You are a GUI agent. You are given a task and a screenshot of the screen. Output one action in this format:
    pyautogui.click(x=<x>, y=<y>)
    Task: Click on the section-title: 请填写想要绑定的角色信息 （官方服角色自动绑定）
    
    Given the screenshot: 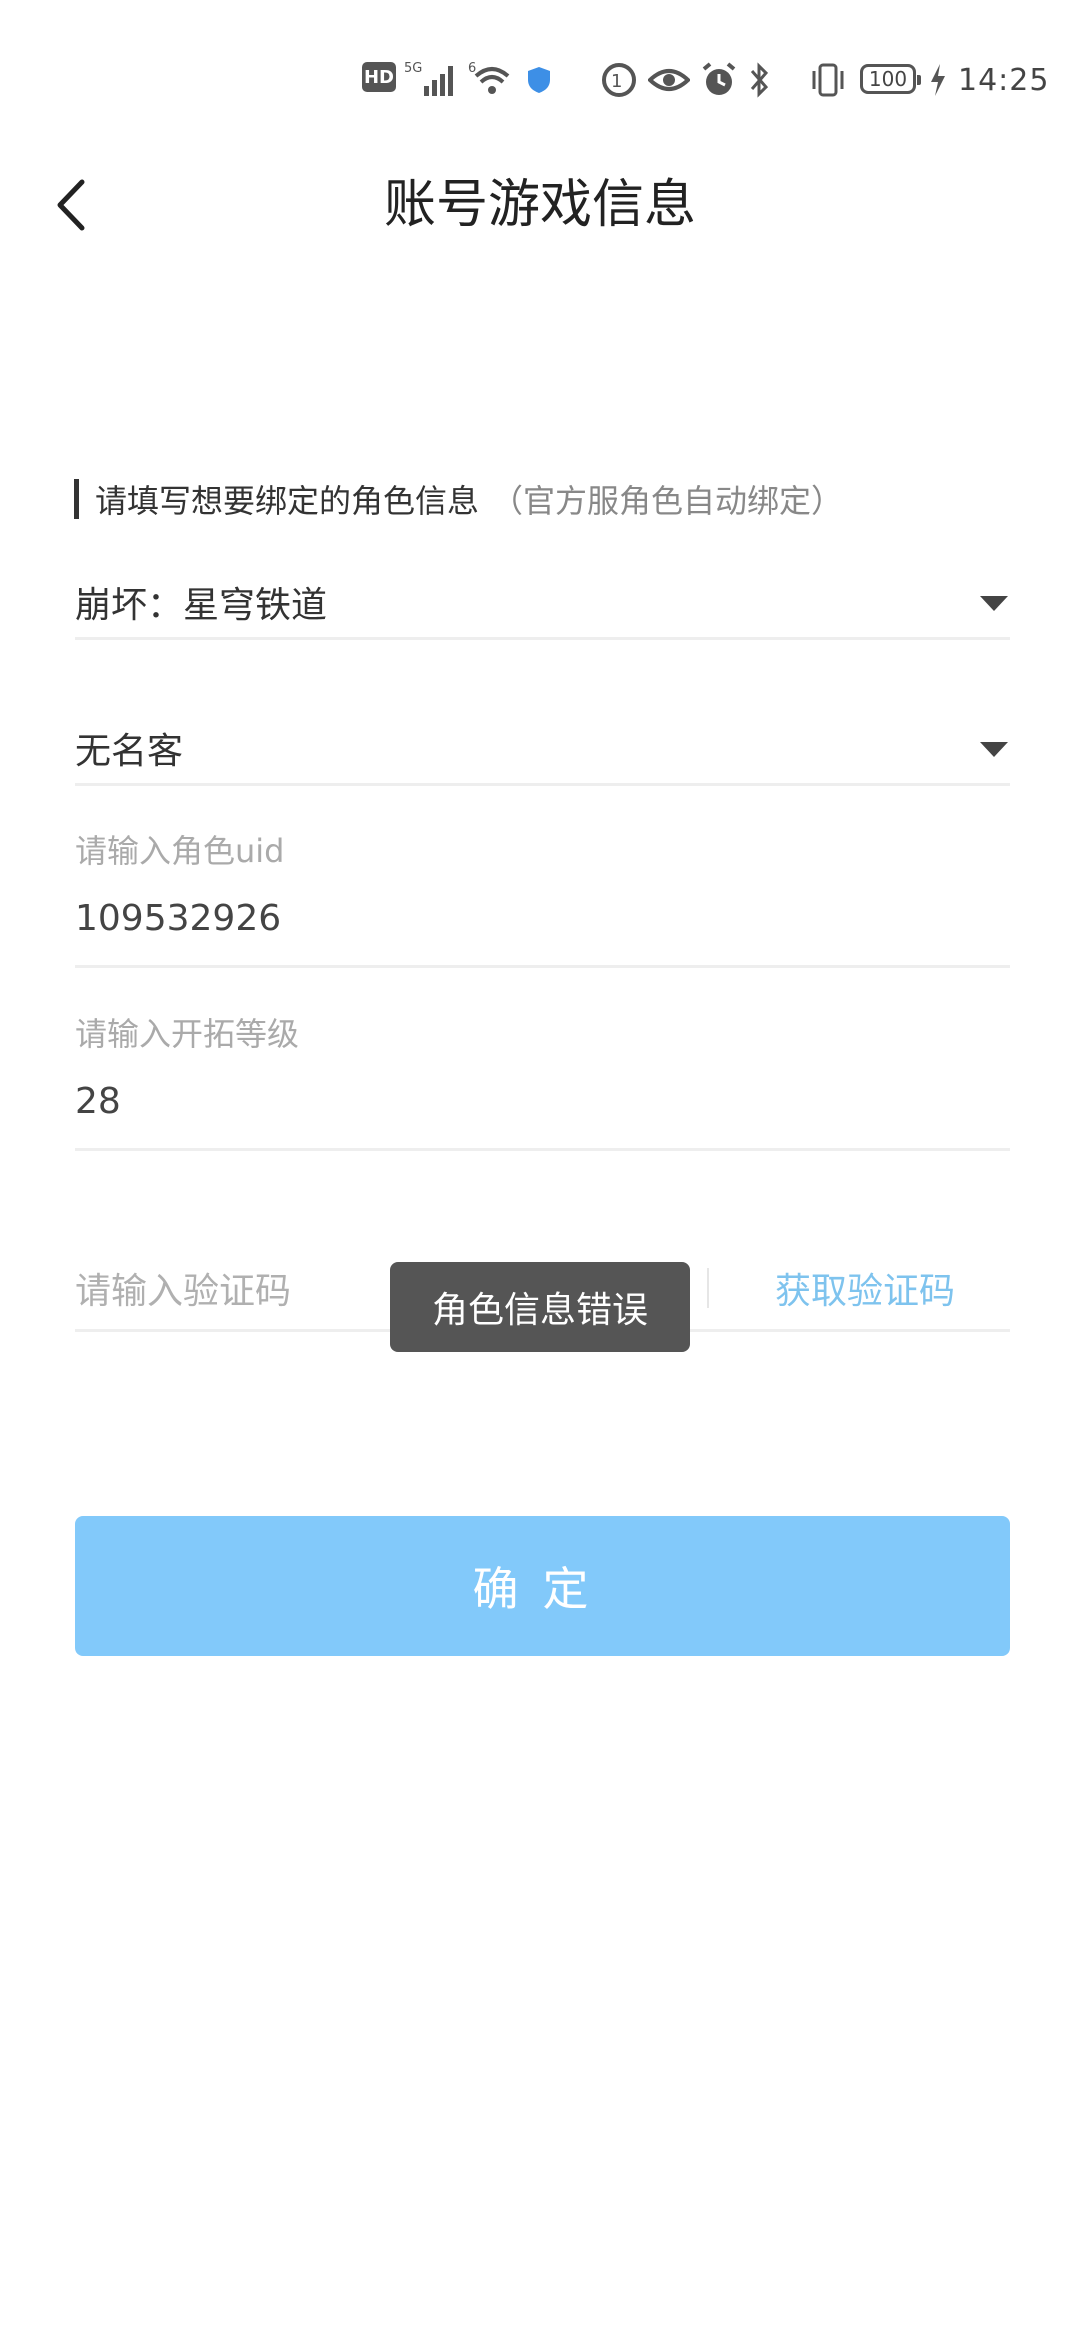 What is the action you would take?
    pyautogui.click(x=458, y=499)
    